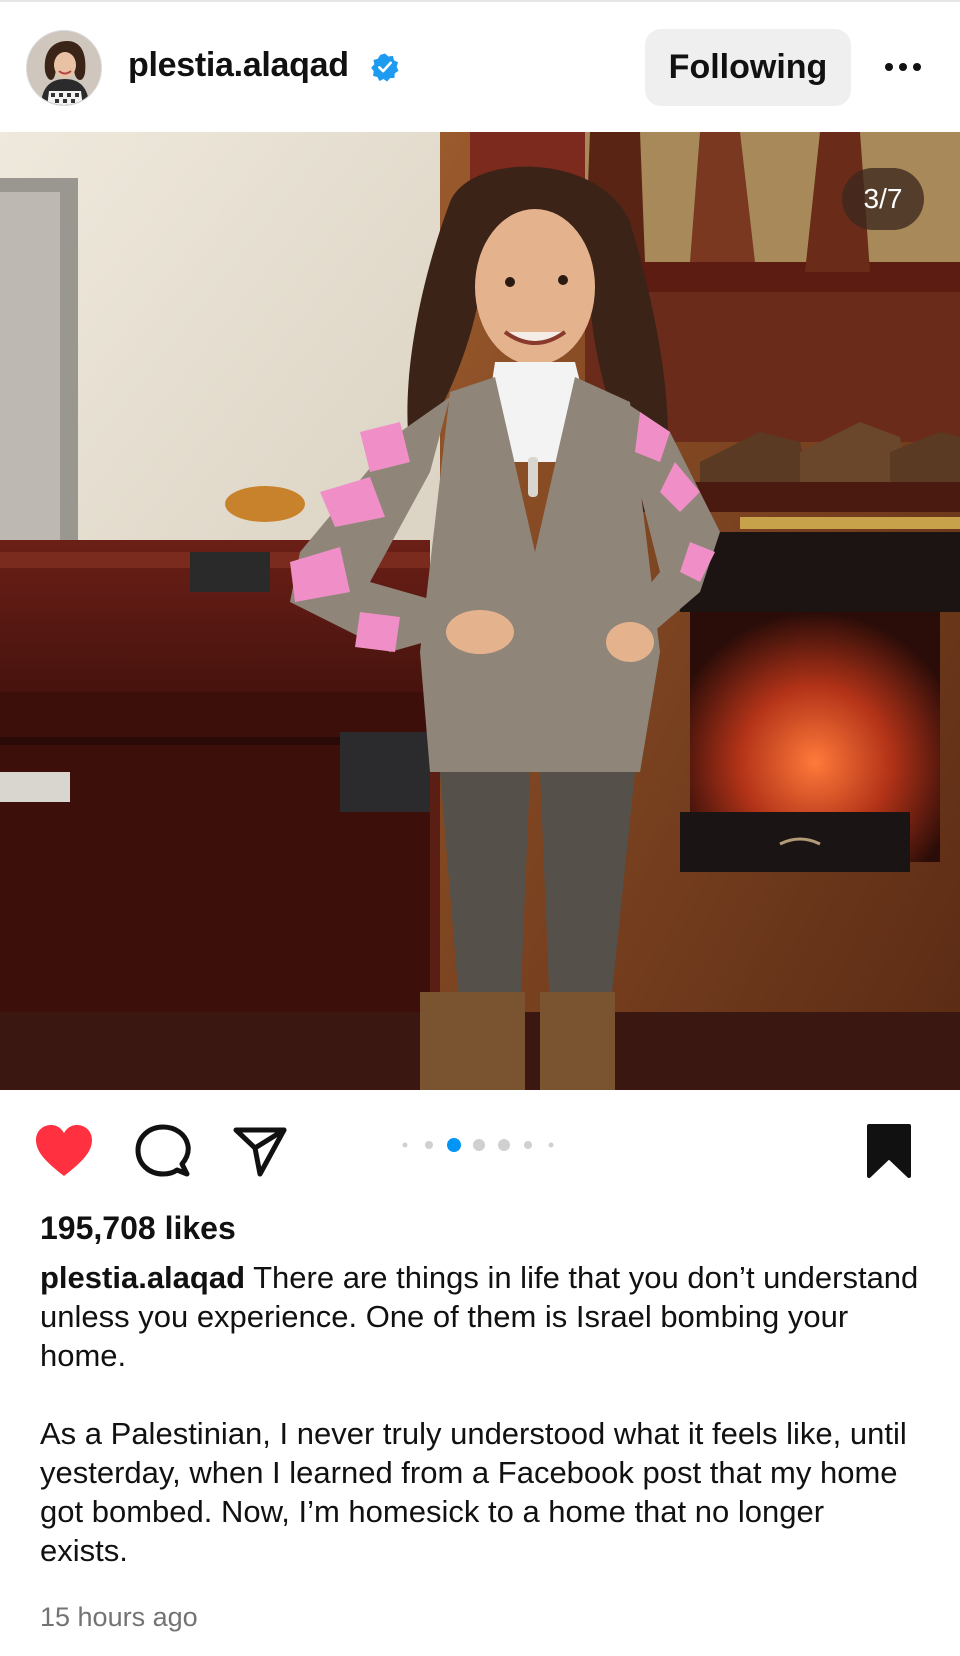 The width and height of the screenshot is (960, 1656). What do you see at coordinates (385, 67) in the screenshot?
I see `verified-badge-icon` at bounding box center [385, 67].